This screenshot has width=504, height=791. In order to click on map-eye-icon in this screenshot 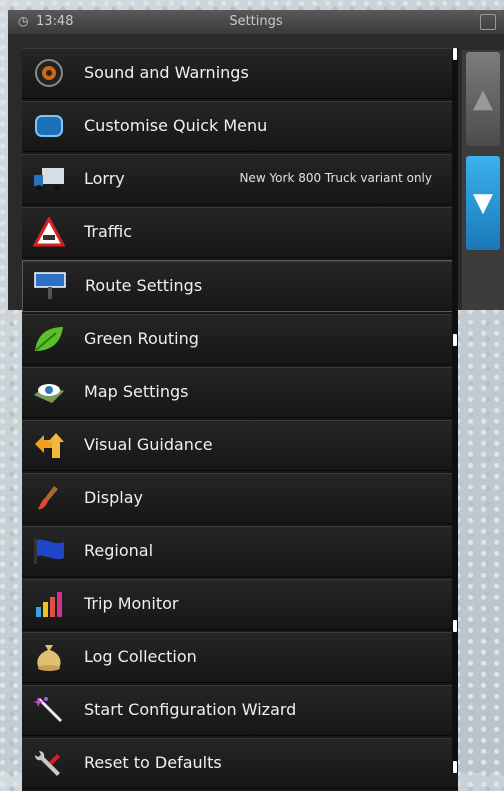, I will do `click(49, 392)`.